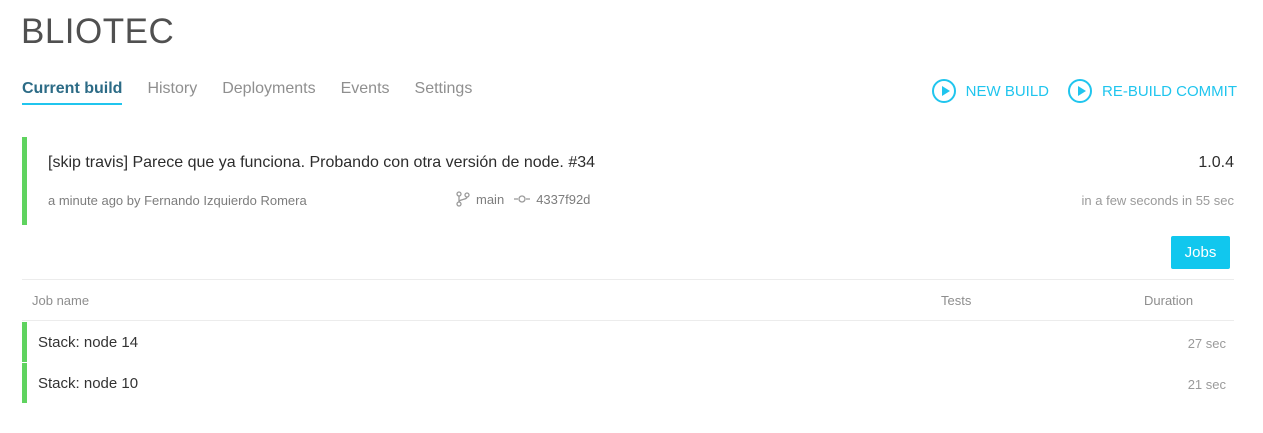  What do you see at coordinates (1007, 91) in the screenshot?
I see `new-build-label: NEW BUILD` at bounding box center [1007, 91].